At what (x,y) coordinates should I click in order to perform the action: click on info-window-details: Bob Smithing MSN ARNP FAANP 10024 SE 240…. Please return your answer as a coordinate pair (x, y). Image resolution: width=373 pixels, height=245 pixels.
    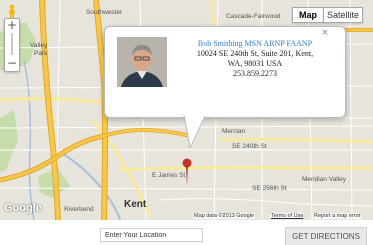
    Looking at the image, I should click on (255, 59).